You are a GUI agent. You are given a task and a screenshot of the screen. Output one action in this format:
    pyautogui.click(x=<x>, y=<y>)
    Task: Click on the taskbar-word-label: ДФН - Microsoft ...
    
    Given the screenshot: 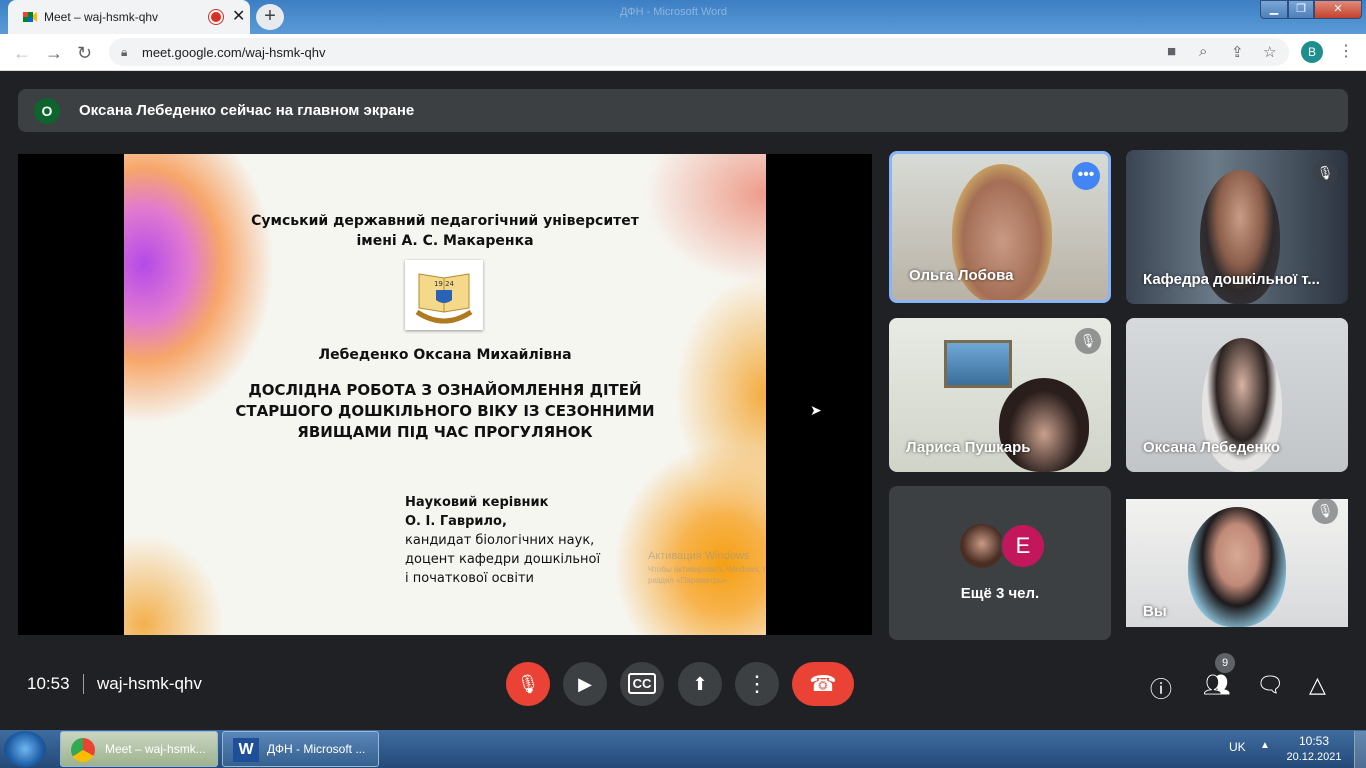 What is the action you would take?
    pyautogui.click(x=316, y=749)
    